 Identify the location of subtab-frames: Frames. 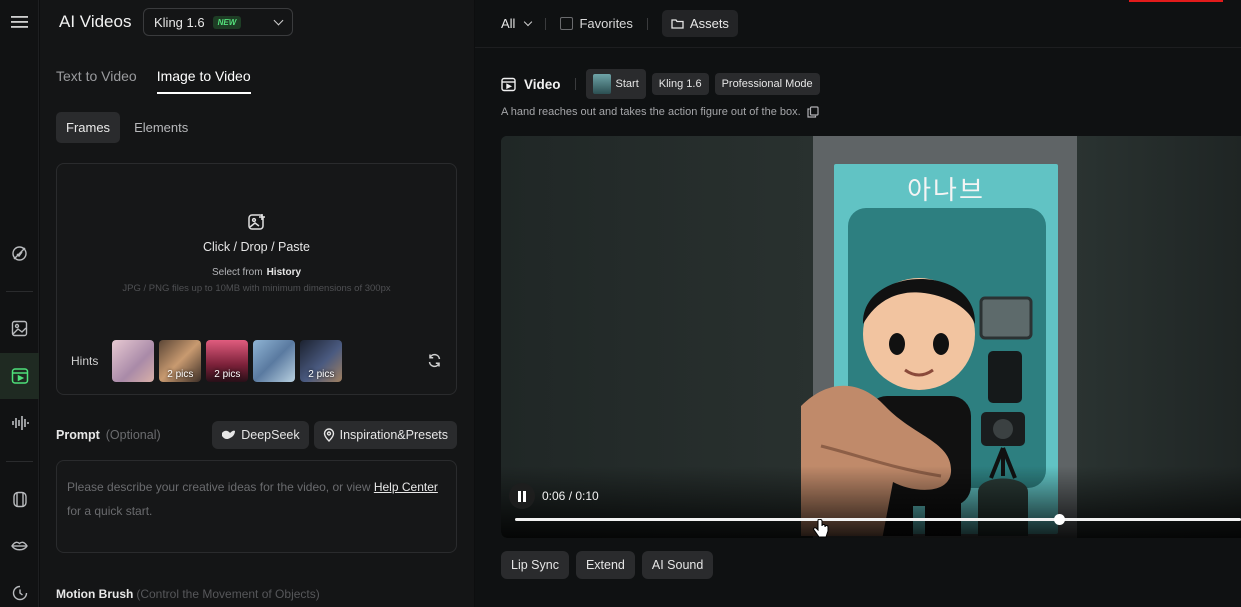
(88, 127).